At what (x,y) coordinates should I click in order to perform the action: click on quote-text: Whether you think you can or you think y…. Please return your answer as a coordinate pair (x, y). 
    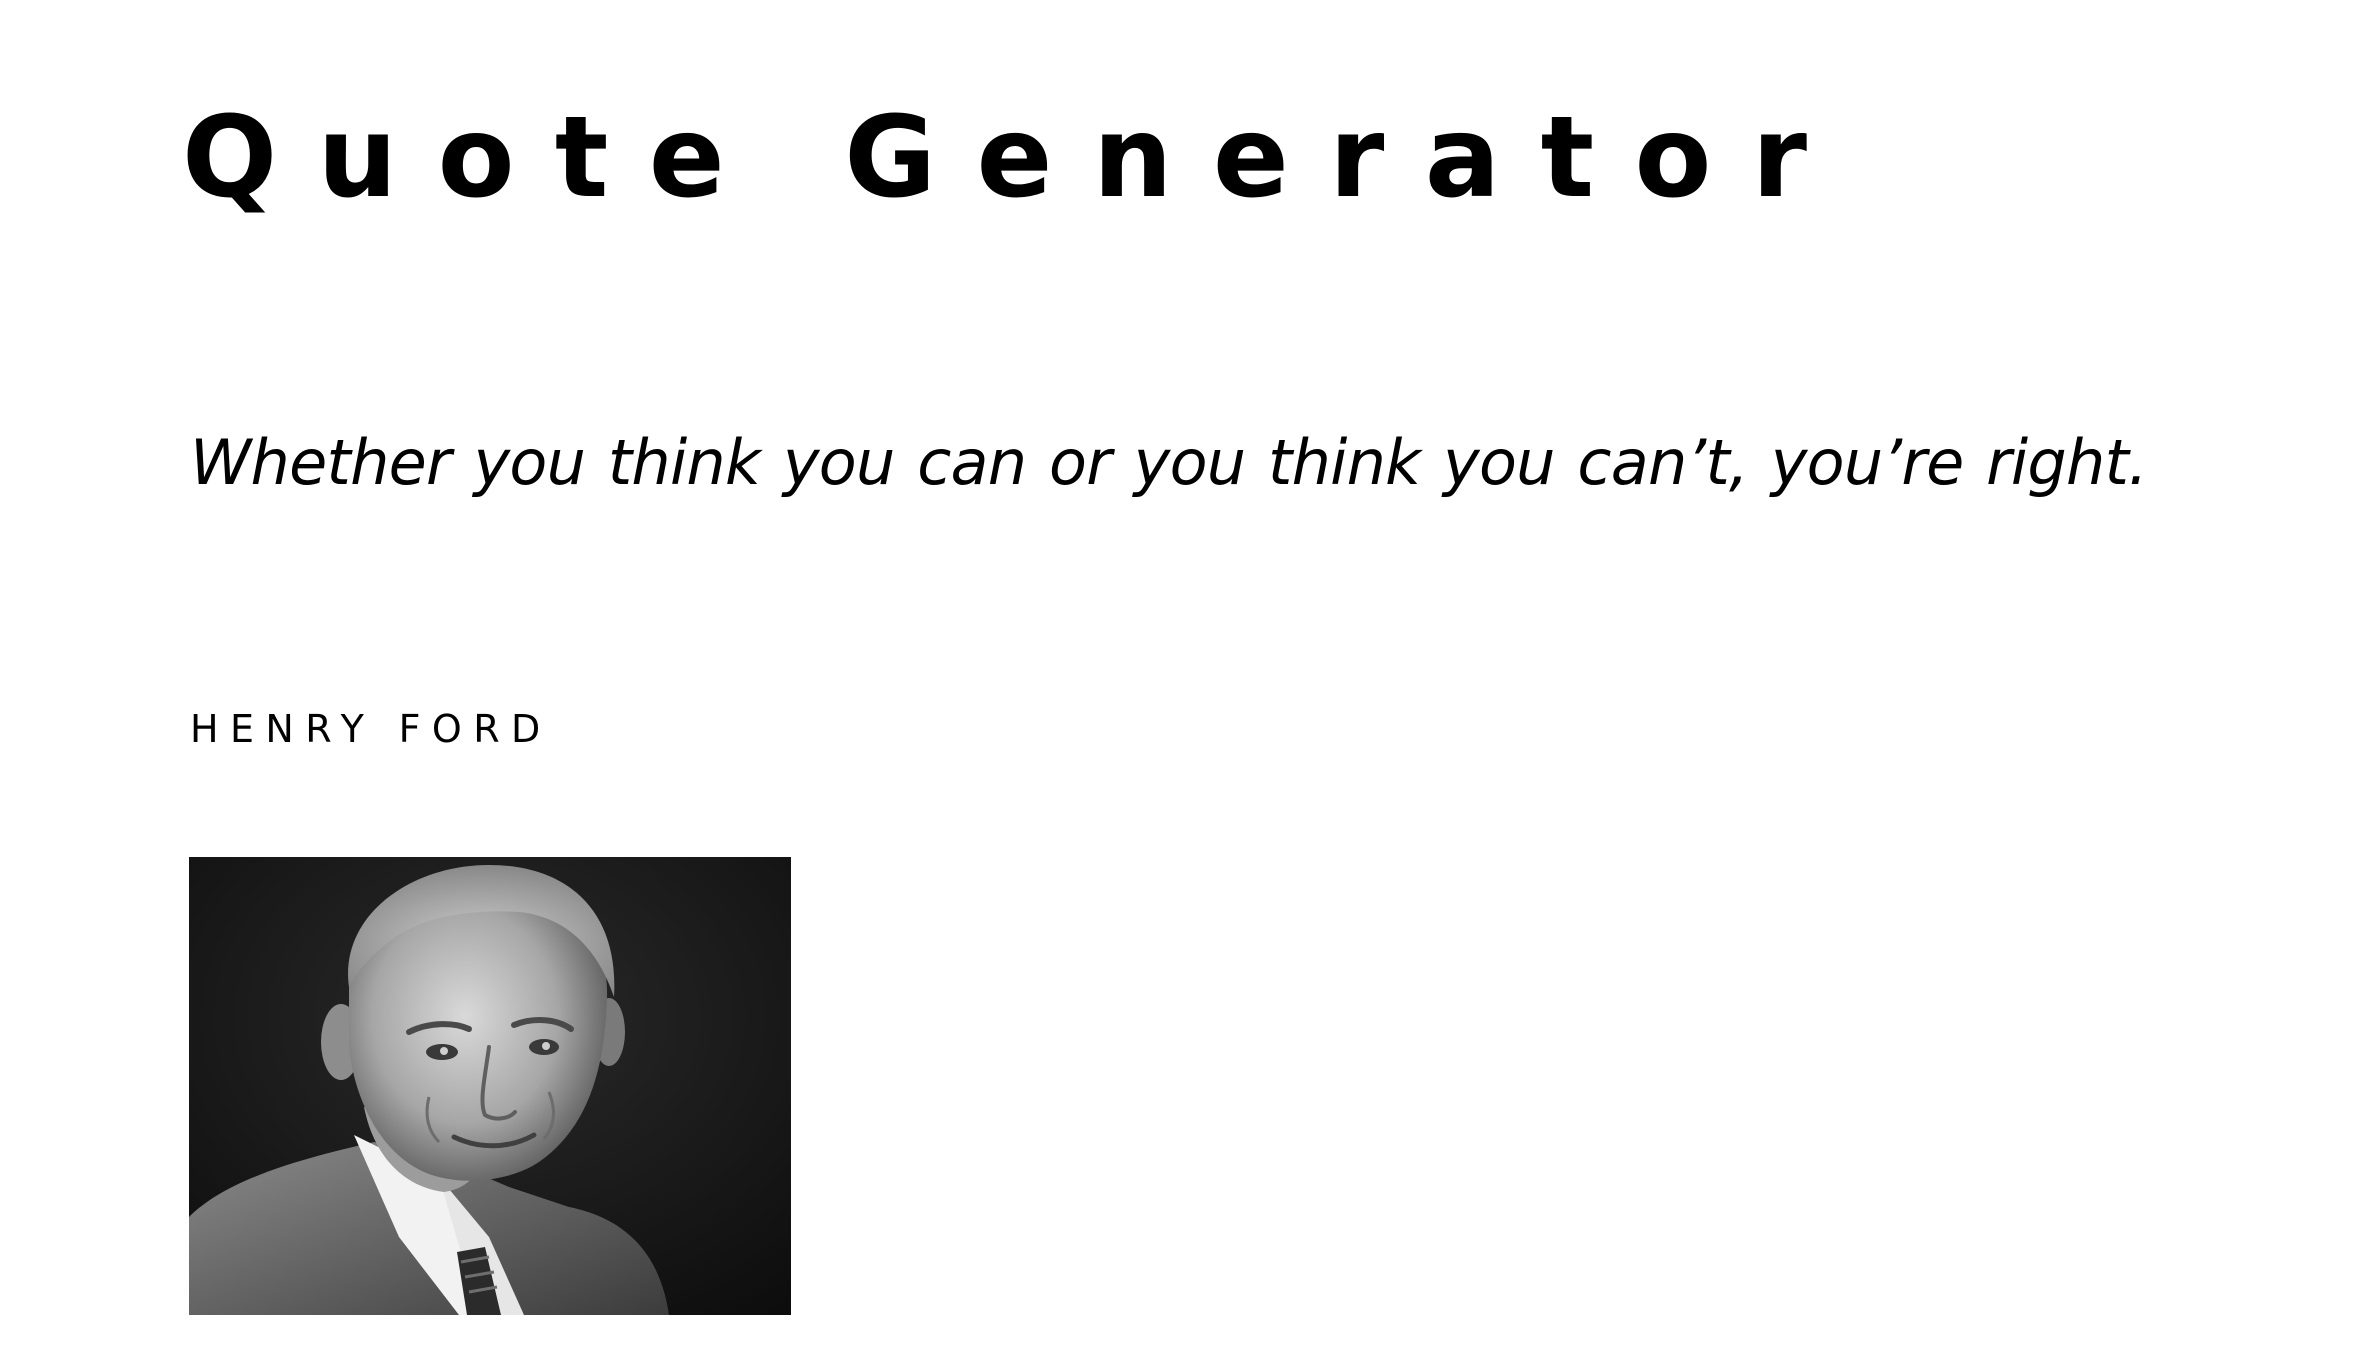
    Looking at the image, I should click on (1169, 462).